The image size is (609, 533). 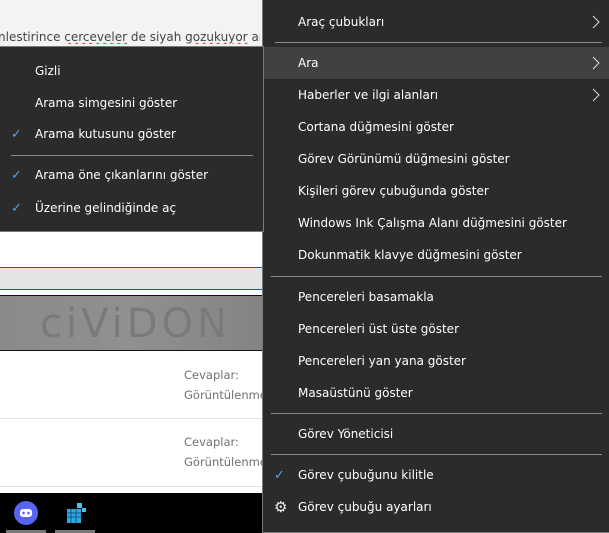 What do you see at coordinates (410, 255) in the screenshot?
I see `menu-item-label: Dokunmatik klavye düğmesini göster` at bounding box center [410, 255].